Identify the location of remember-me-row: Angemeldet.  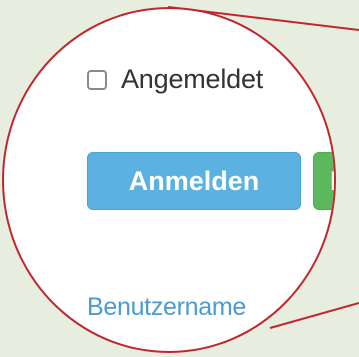
(175, 79).